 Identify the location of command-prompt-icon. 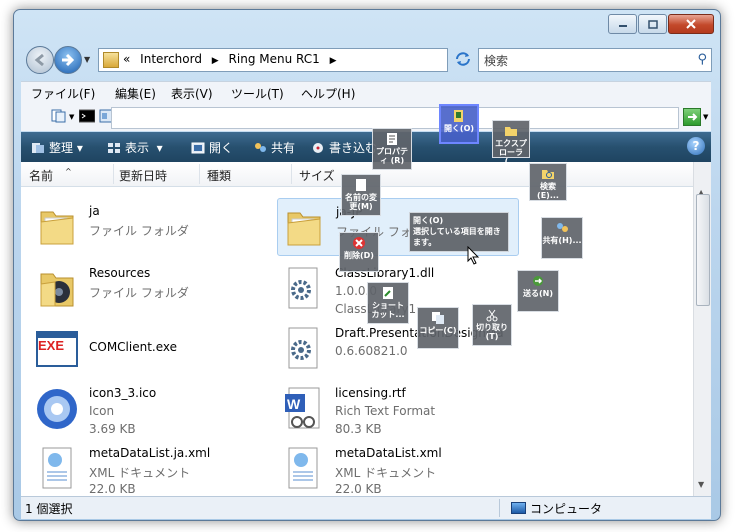
(87, 116).